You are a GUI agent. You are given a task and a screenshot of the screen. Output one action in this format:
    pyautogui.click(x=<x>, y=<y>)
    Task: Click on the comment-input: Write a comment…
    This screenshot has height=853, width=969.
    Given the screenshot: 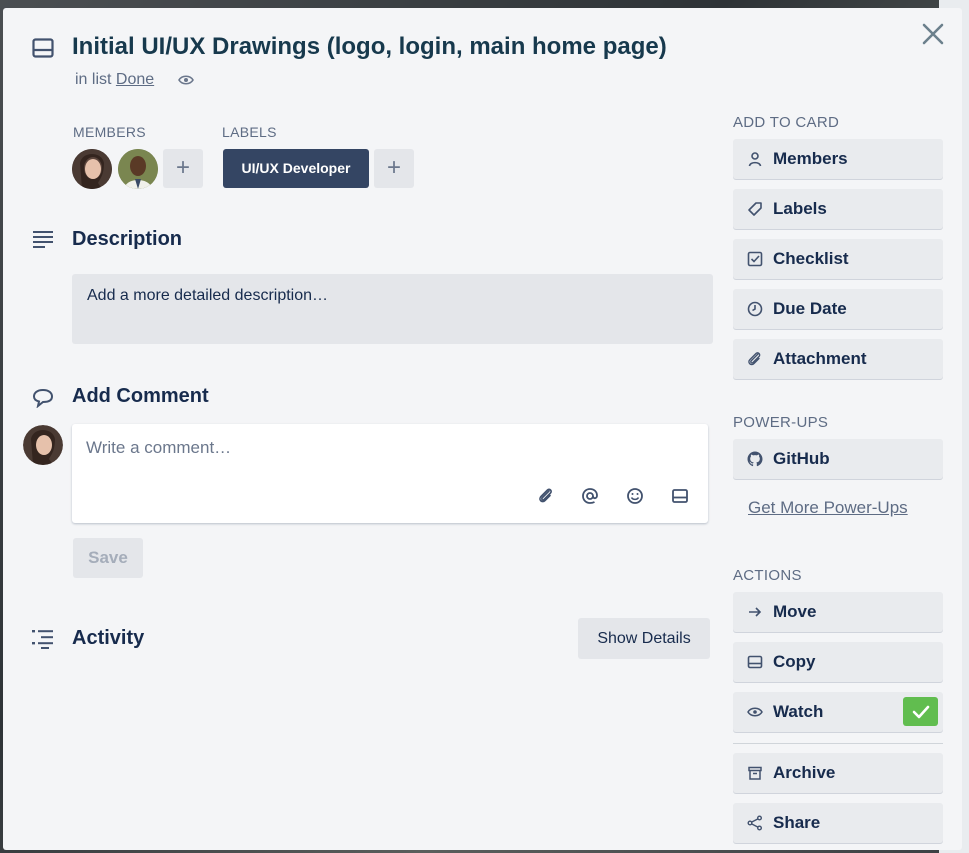 What is the action you would take?
    pyautogui.click(x=390, y=473)
    